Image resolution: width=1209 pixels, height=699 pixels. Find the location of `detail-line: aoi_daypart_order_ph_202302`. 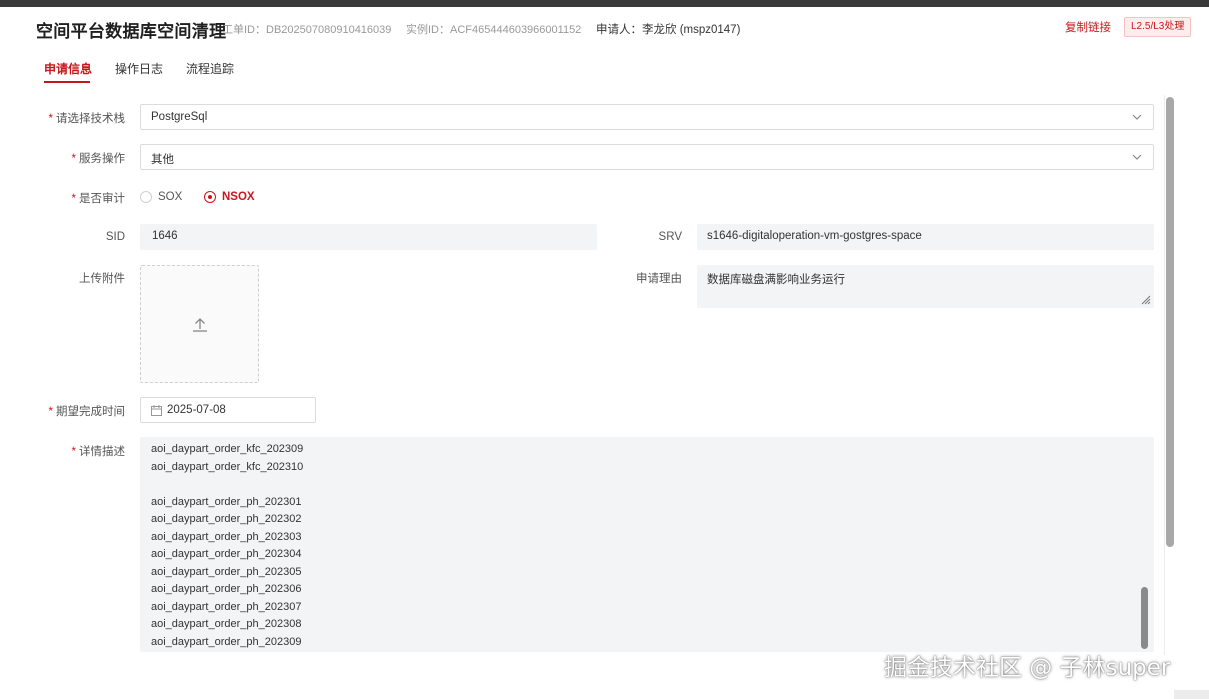

detail-line: aoi_daypart_order_ph_202302 is located at coordinates (226, 519).